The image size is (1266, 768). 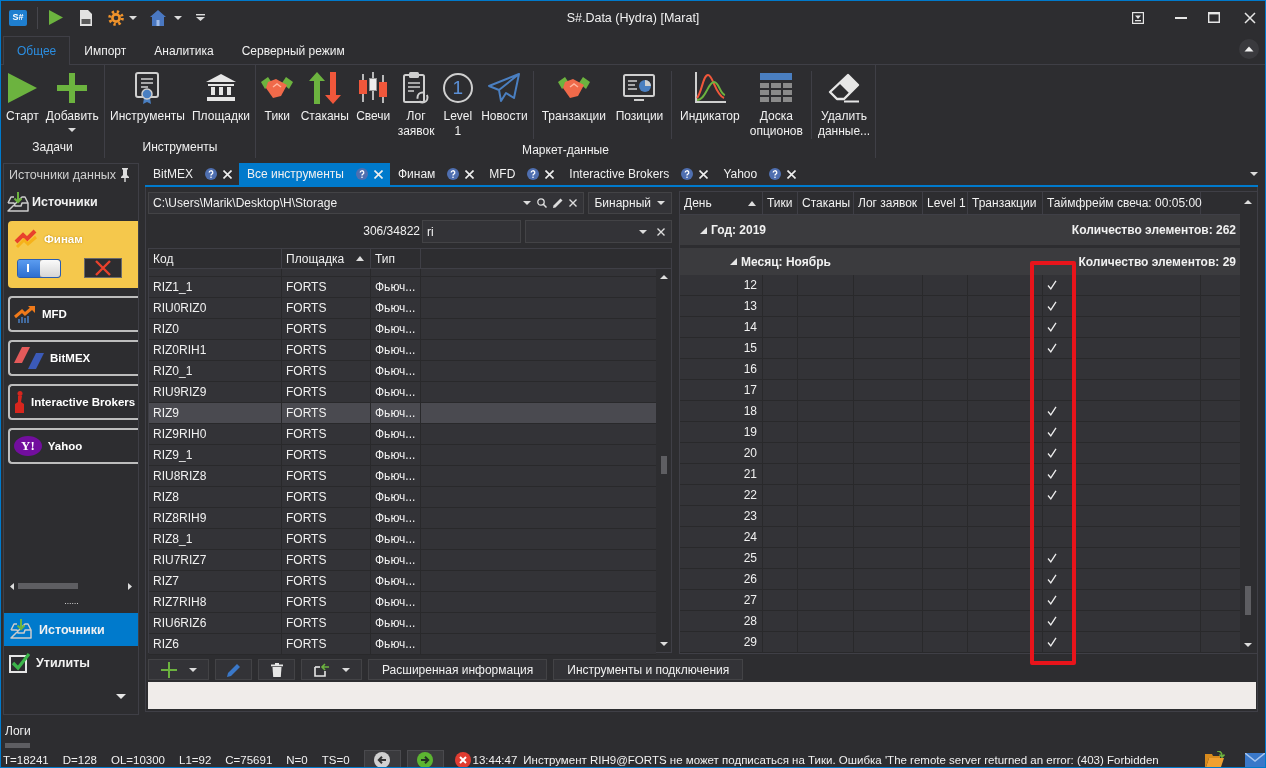 I want to click on column-header: Транзакции, so click(x=1005, y=203).